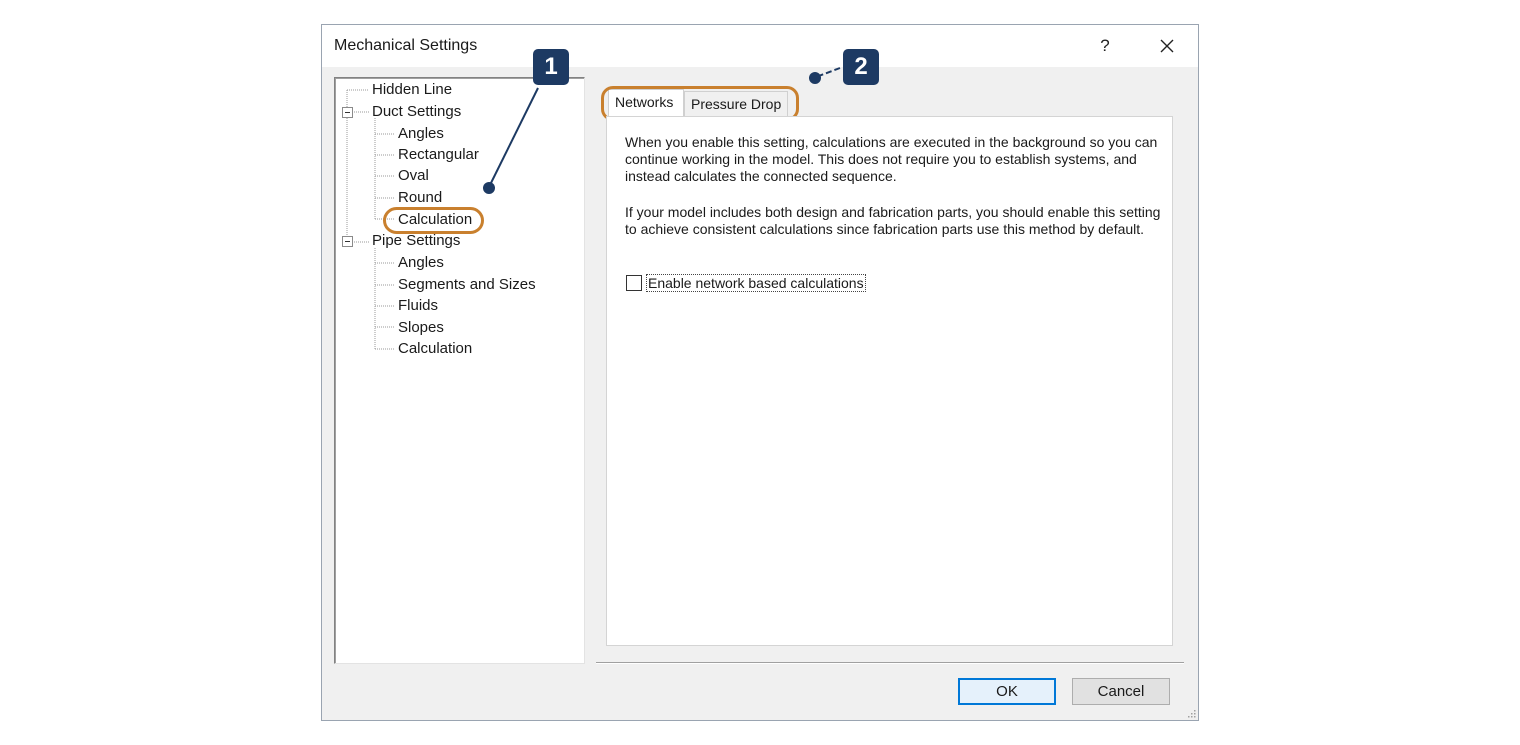  What do you see at coordinates (760, 46) in the screenshot?
I see `title-bar: Mechanical Settings ?` at bounding box center [760, 46].